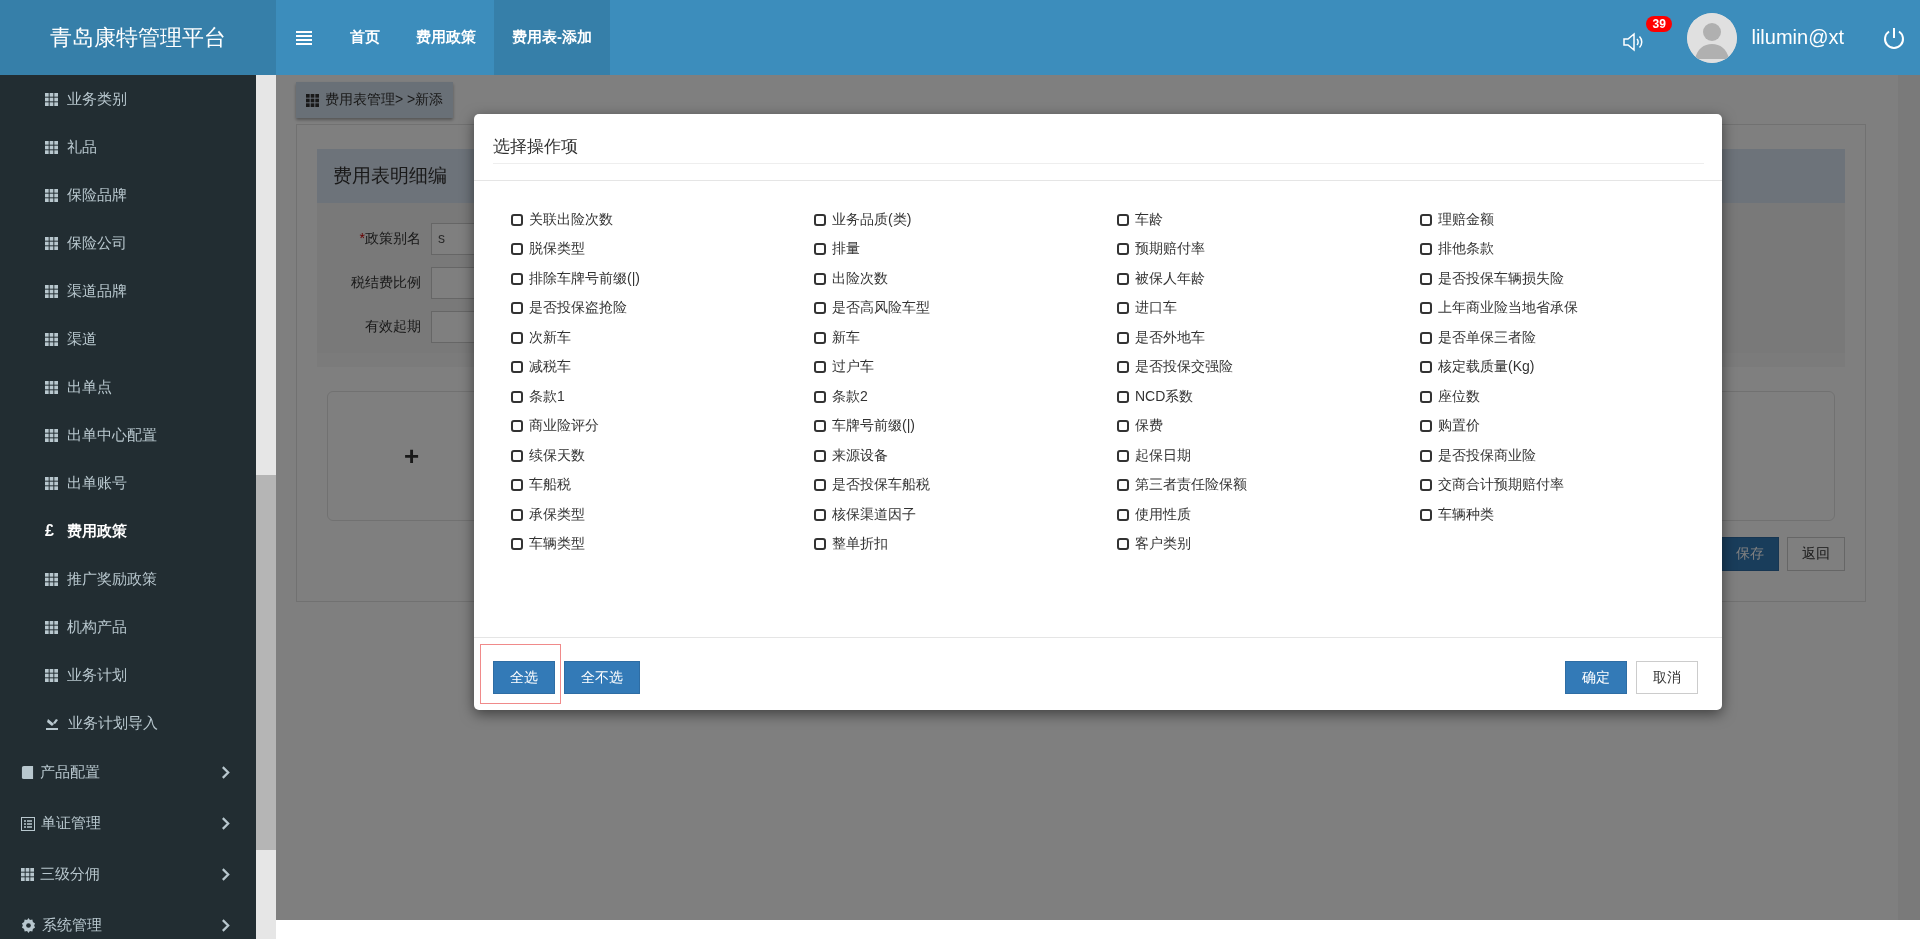 The image size is (1920, 939). What do you see at coordinates (965, 308) in the screenshot?
I see `option-checkbox: 是否高风险车型` at bounding box center [965, 308].